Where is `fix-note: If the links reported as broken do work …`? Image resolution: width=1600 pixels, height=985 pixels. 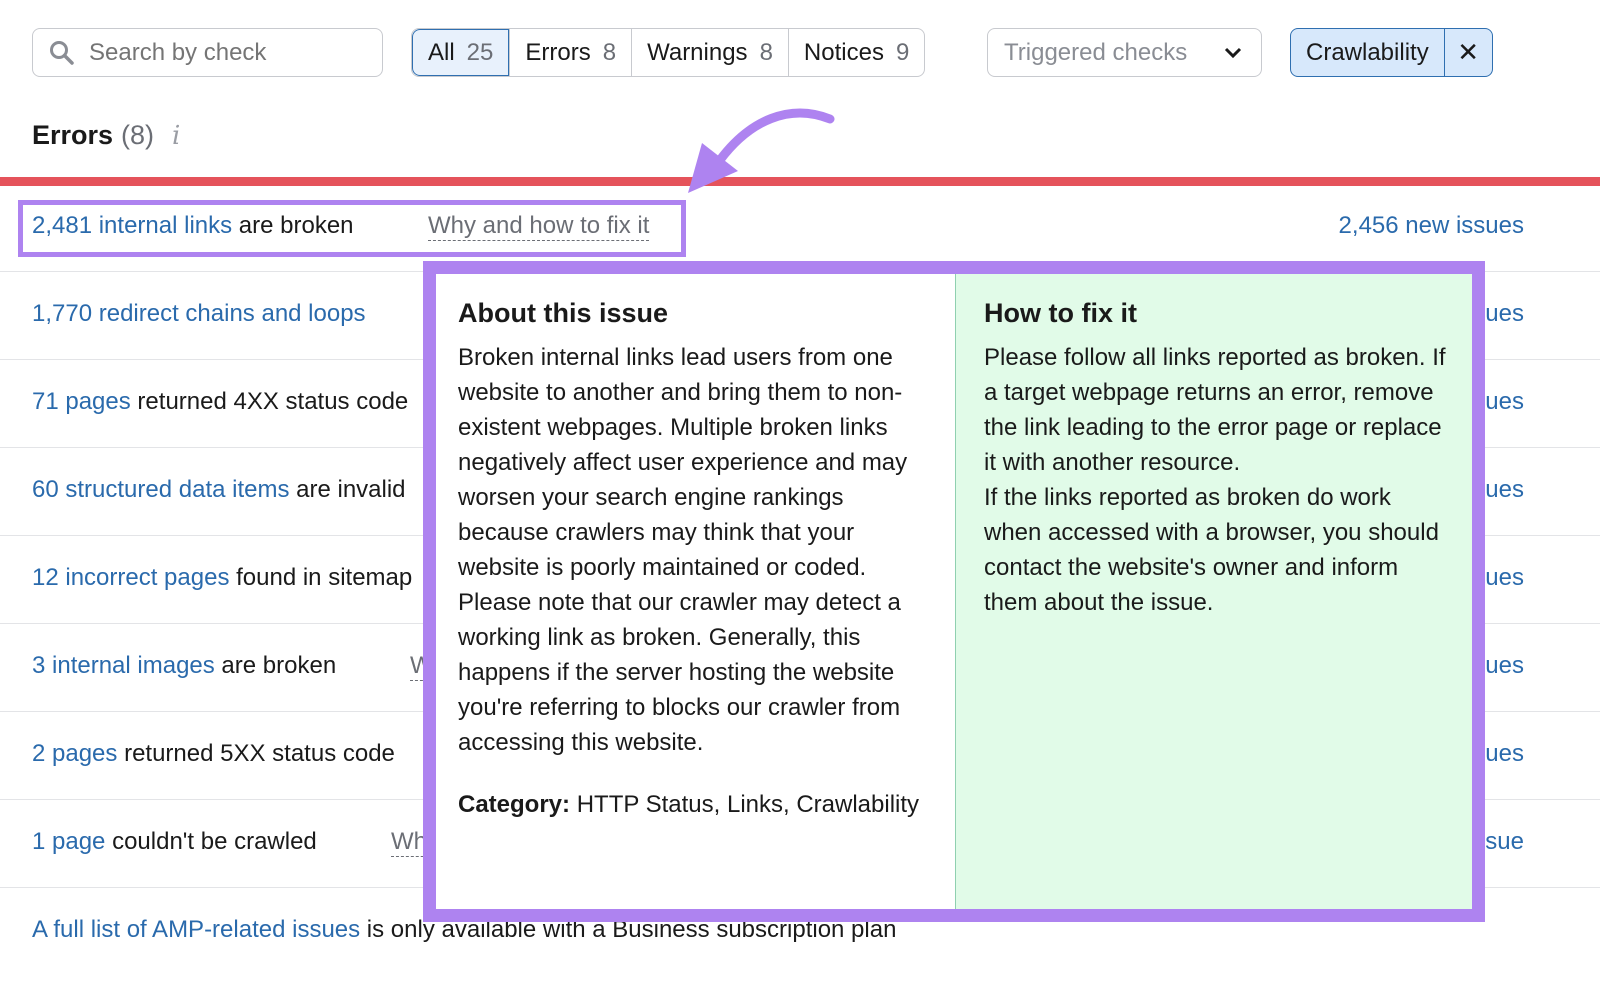 fix-note: If the links reported as broken do work … is located at coordinates (1211, 550).